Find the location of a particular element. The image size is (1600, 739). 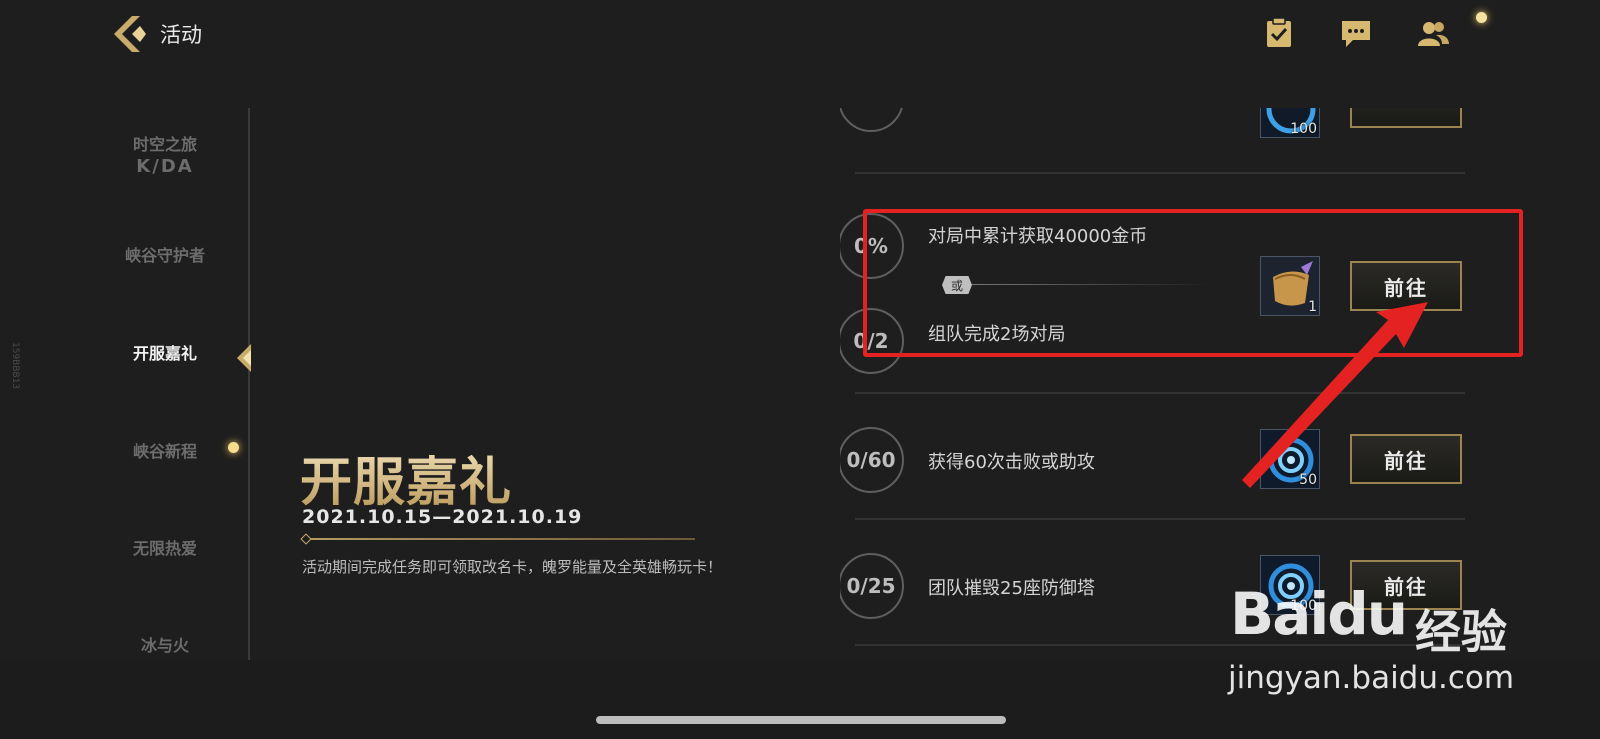

page-title: 活动 is located at coordinates (181, 35).